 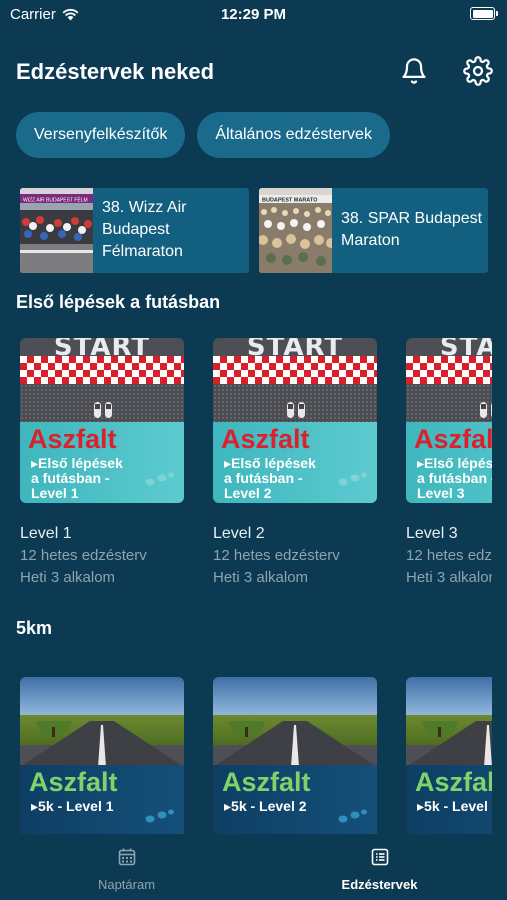 I want to click on calendar-icon, so click(x=126, y=857).